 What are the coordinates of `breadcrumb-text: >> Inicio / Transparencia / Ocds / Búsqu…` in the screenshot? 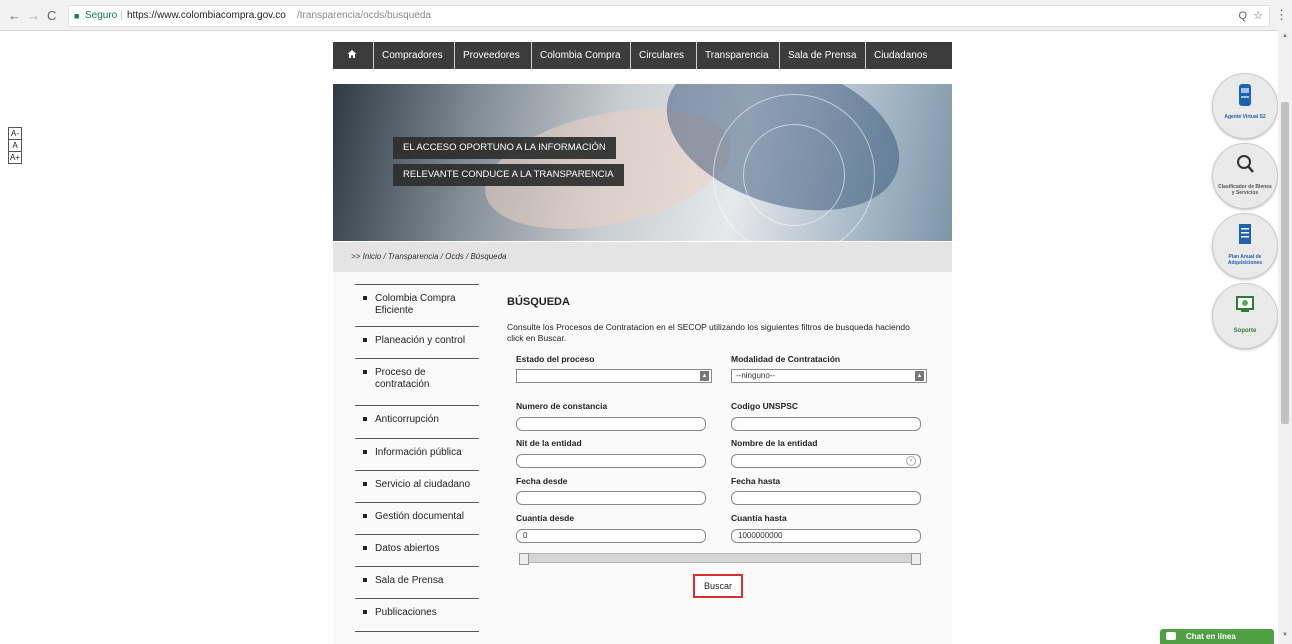 It's located at (420, 256).